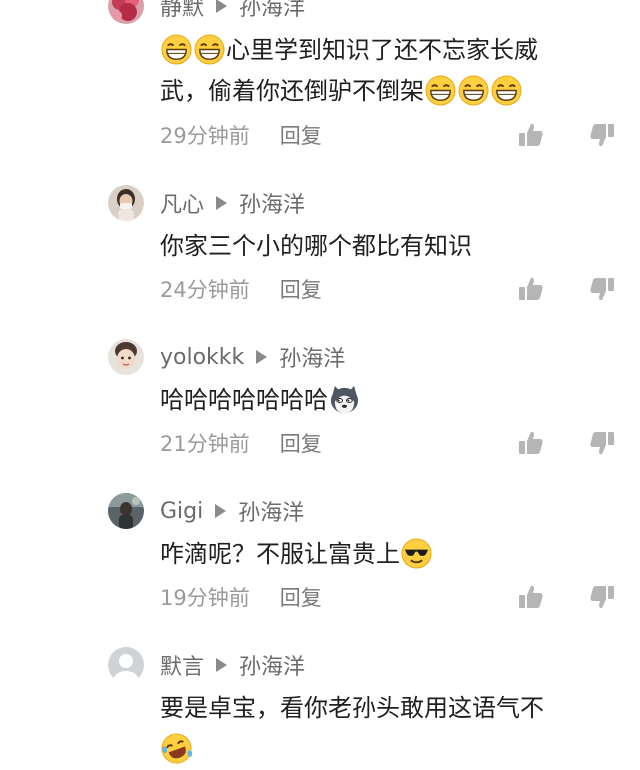 The image size is (640, 770). I want to click on comment-meta: 21分钟前 回复, so click(241, 443).